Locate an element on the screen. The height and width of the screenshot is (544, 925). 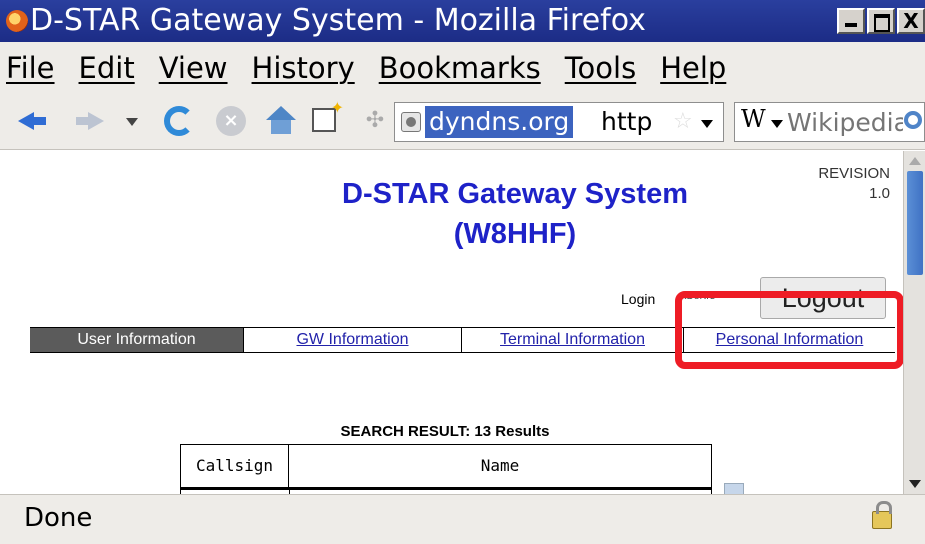
menu-help: Help is located at coordinates (693, 68).